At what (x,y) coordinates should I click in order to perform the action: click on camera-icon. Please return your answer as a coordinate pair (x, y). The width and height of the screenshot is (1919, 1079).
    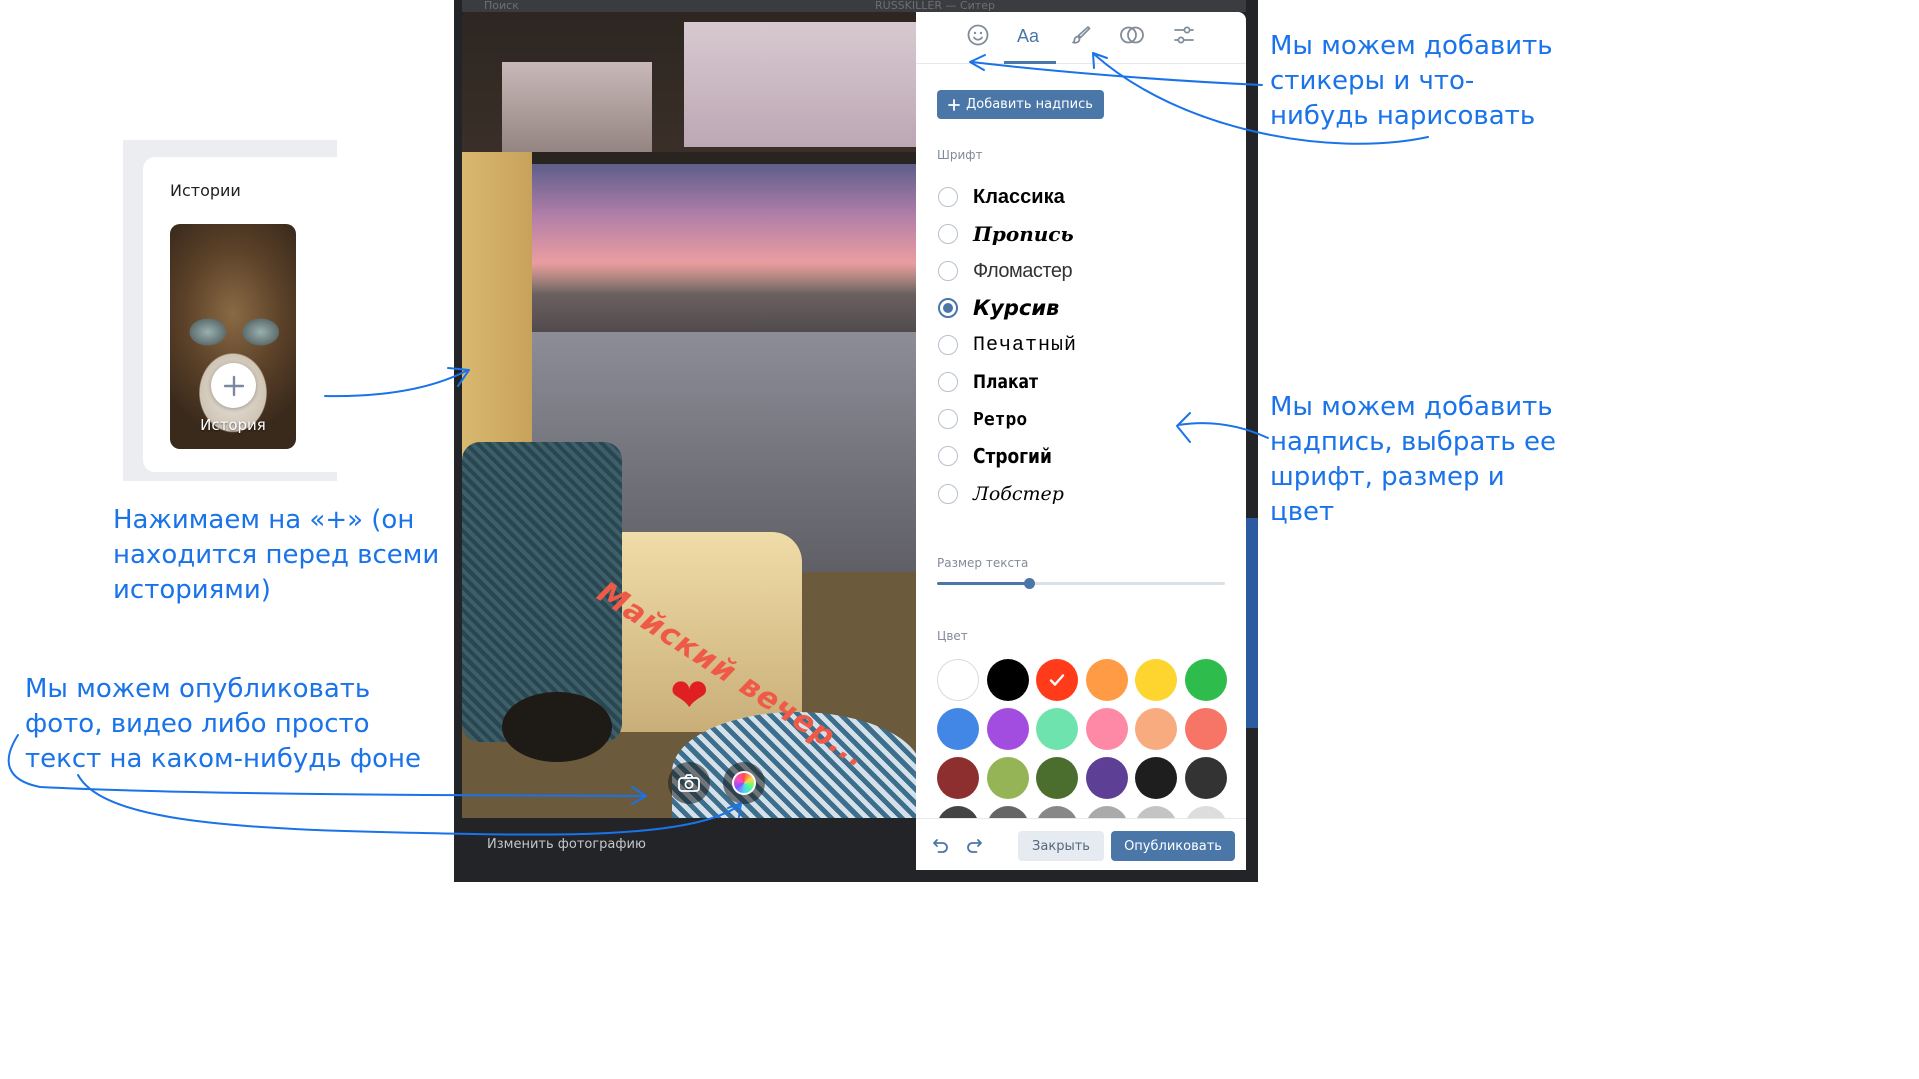
    Looking at the image, I should click on (689, 783).